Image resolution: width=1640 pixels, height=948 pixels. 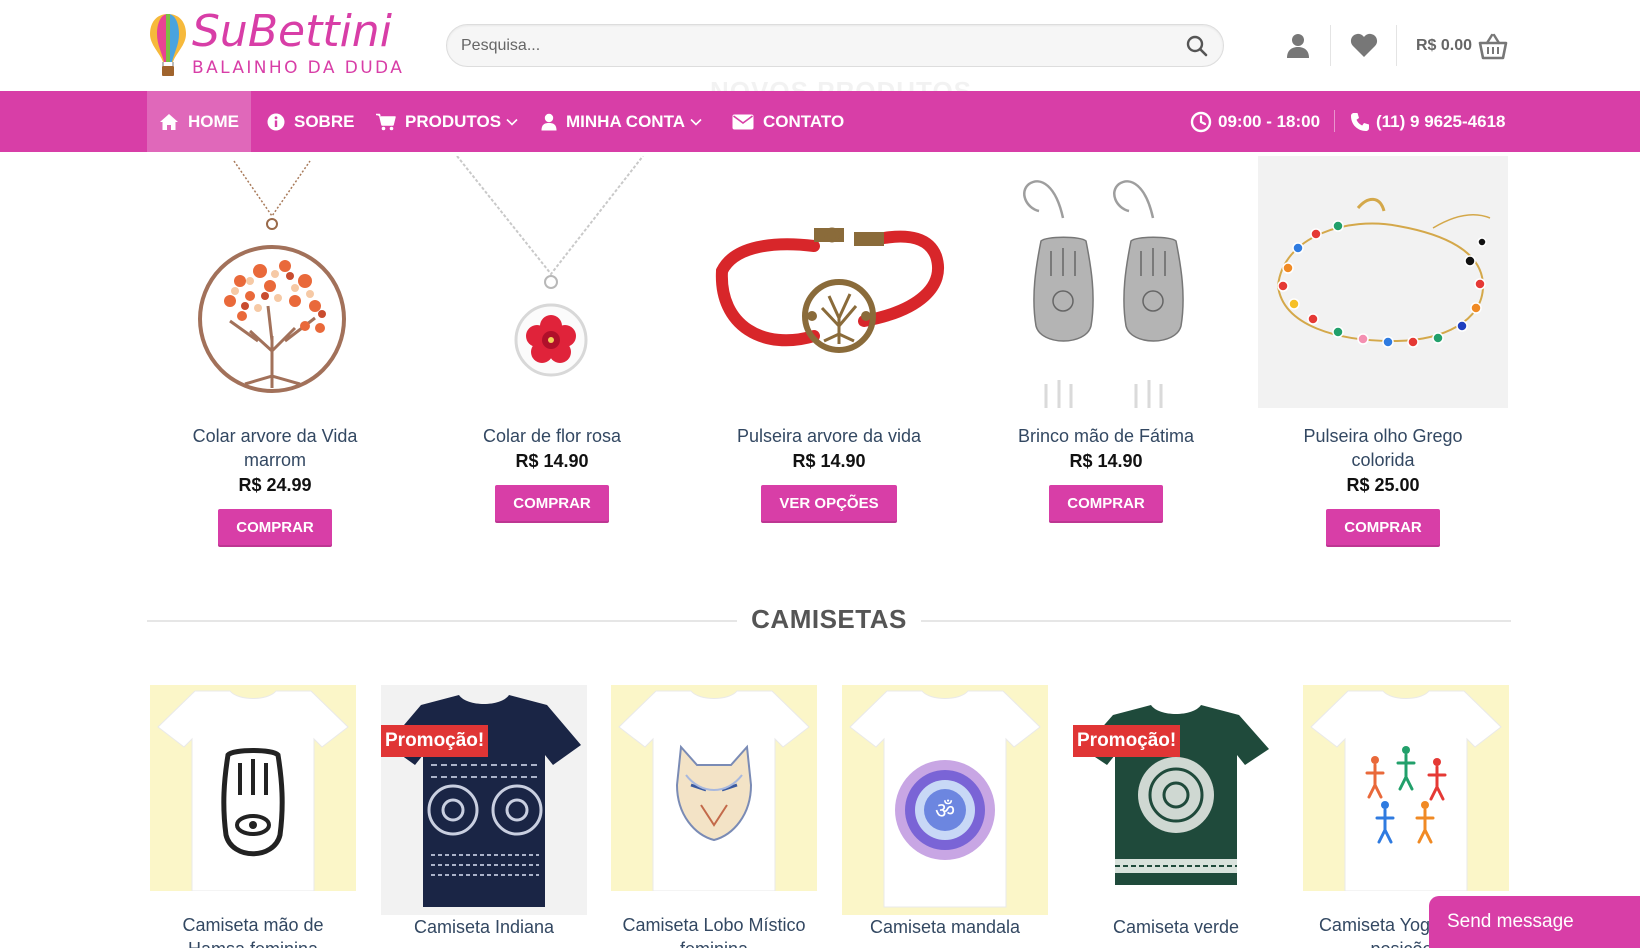 What do you see at coordinates (829, 290) in the screenshot?
I see `tree-bracelet-image` at bounding box center [829, 290].